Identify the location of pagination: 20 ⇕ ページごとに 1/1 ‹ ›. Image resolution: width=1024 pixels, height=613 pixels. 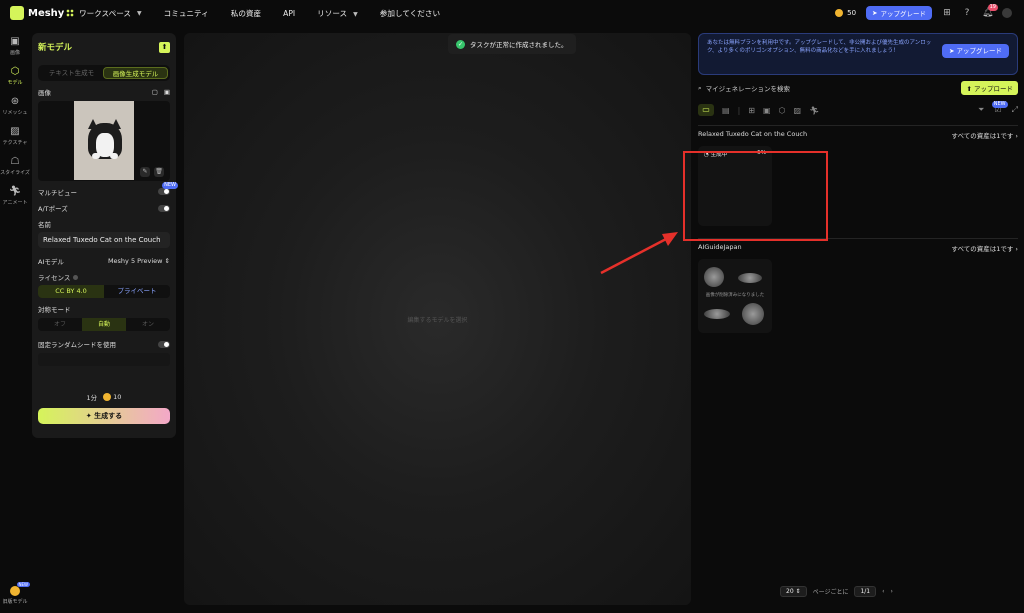
(836, 591).